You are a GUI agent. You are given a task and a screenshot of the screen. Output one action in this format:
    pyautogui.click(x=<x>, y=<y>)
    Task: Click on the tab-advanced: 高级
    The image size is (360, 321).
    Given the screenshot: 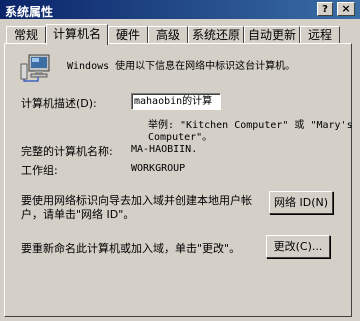 What is the action you would take?
    pyautogui.click(x=168, y=35)
    